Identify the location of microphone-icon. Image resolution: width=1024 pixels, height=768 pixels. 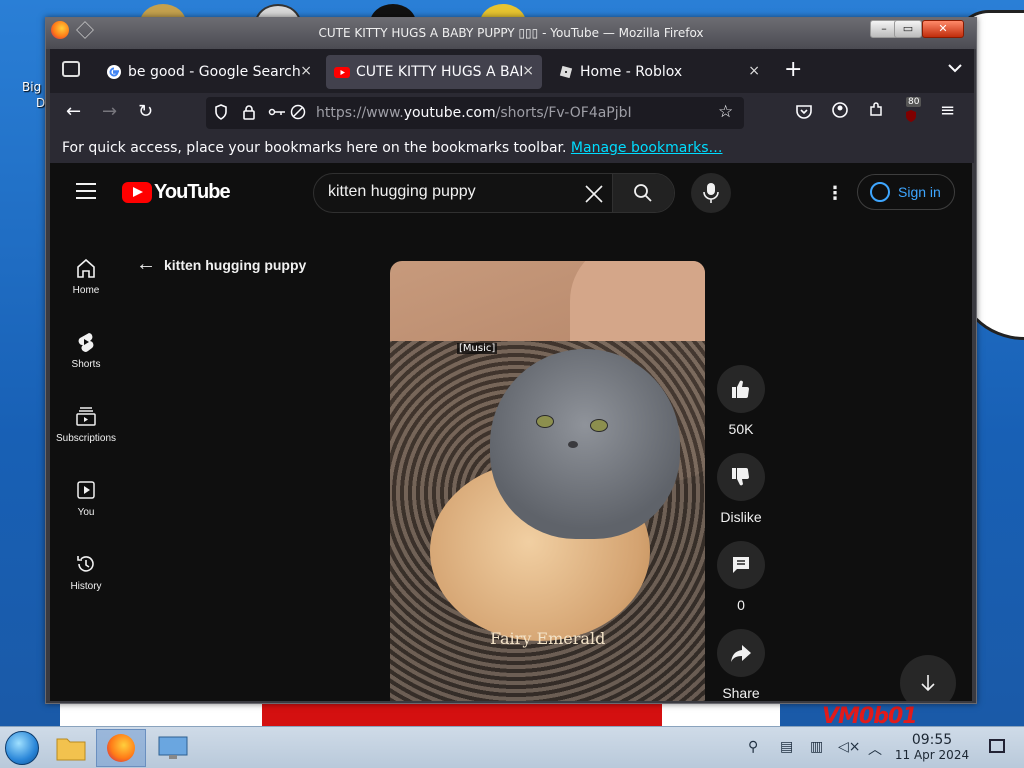
(711, 193).